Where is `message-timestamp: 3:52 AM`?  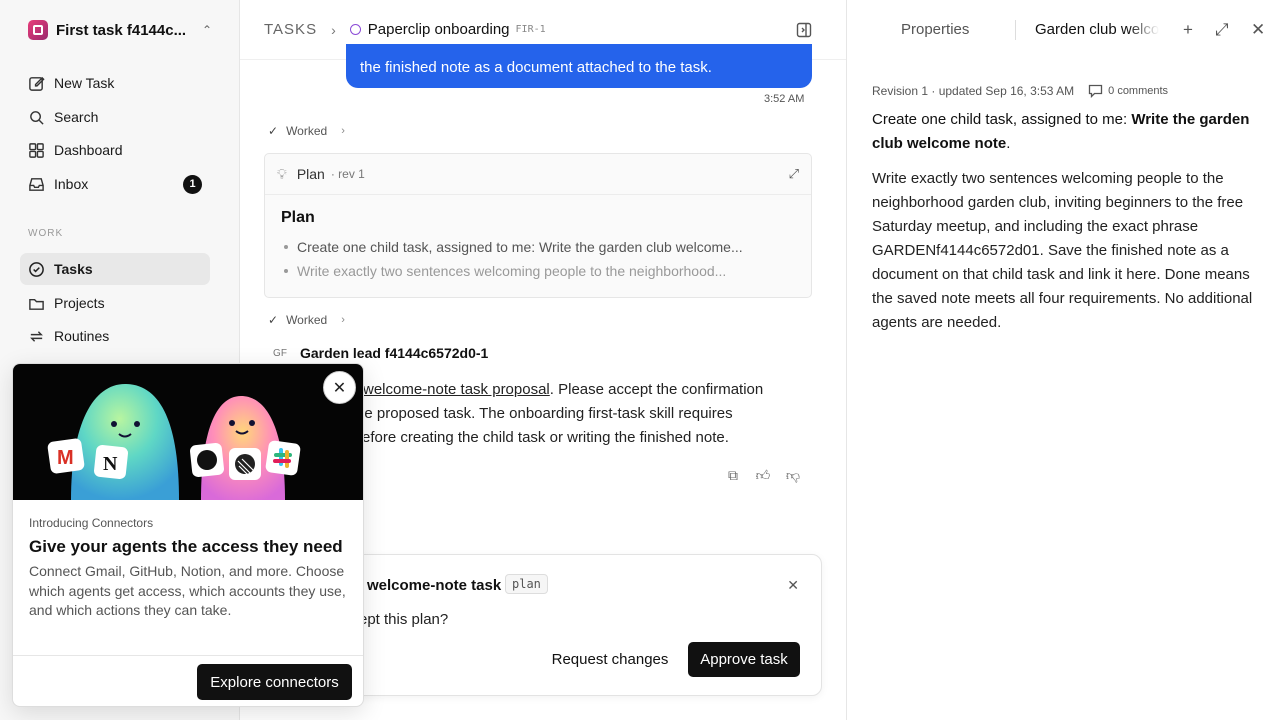 message-timestamp: 3:52 AM is located at coordinates (784, 99).